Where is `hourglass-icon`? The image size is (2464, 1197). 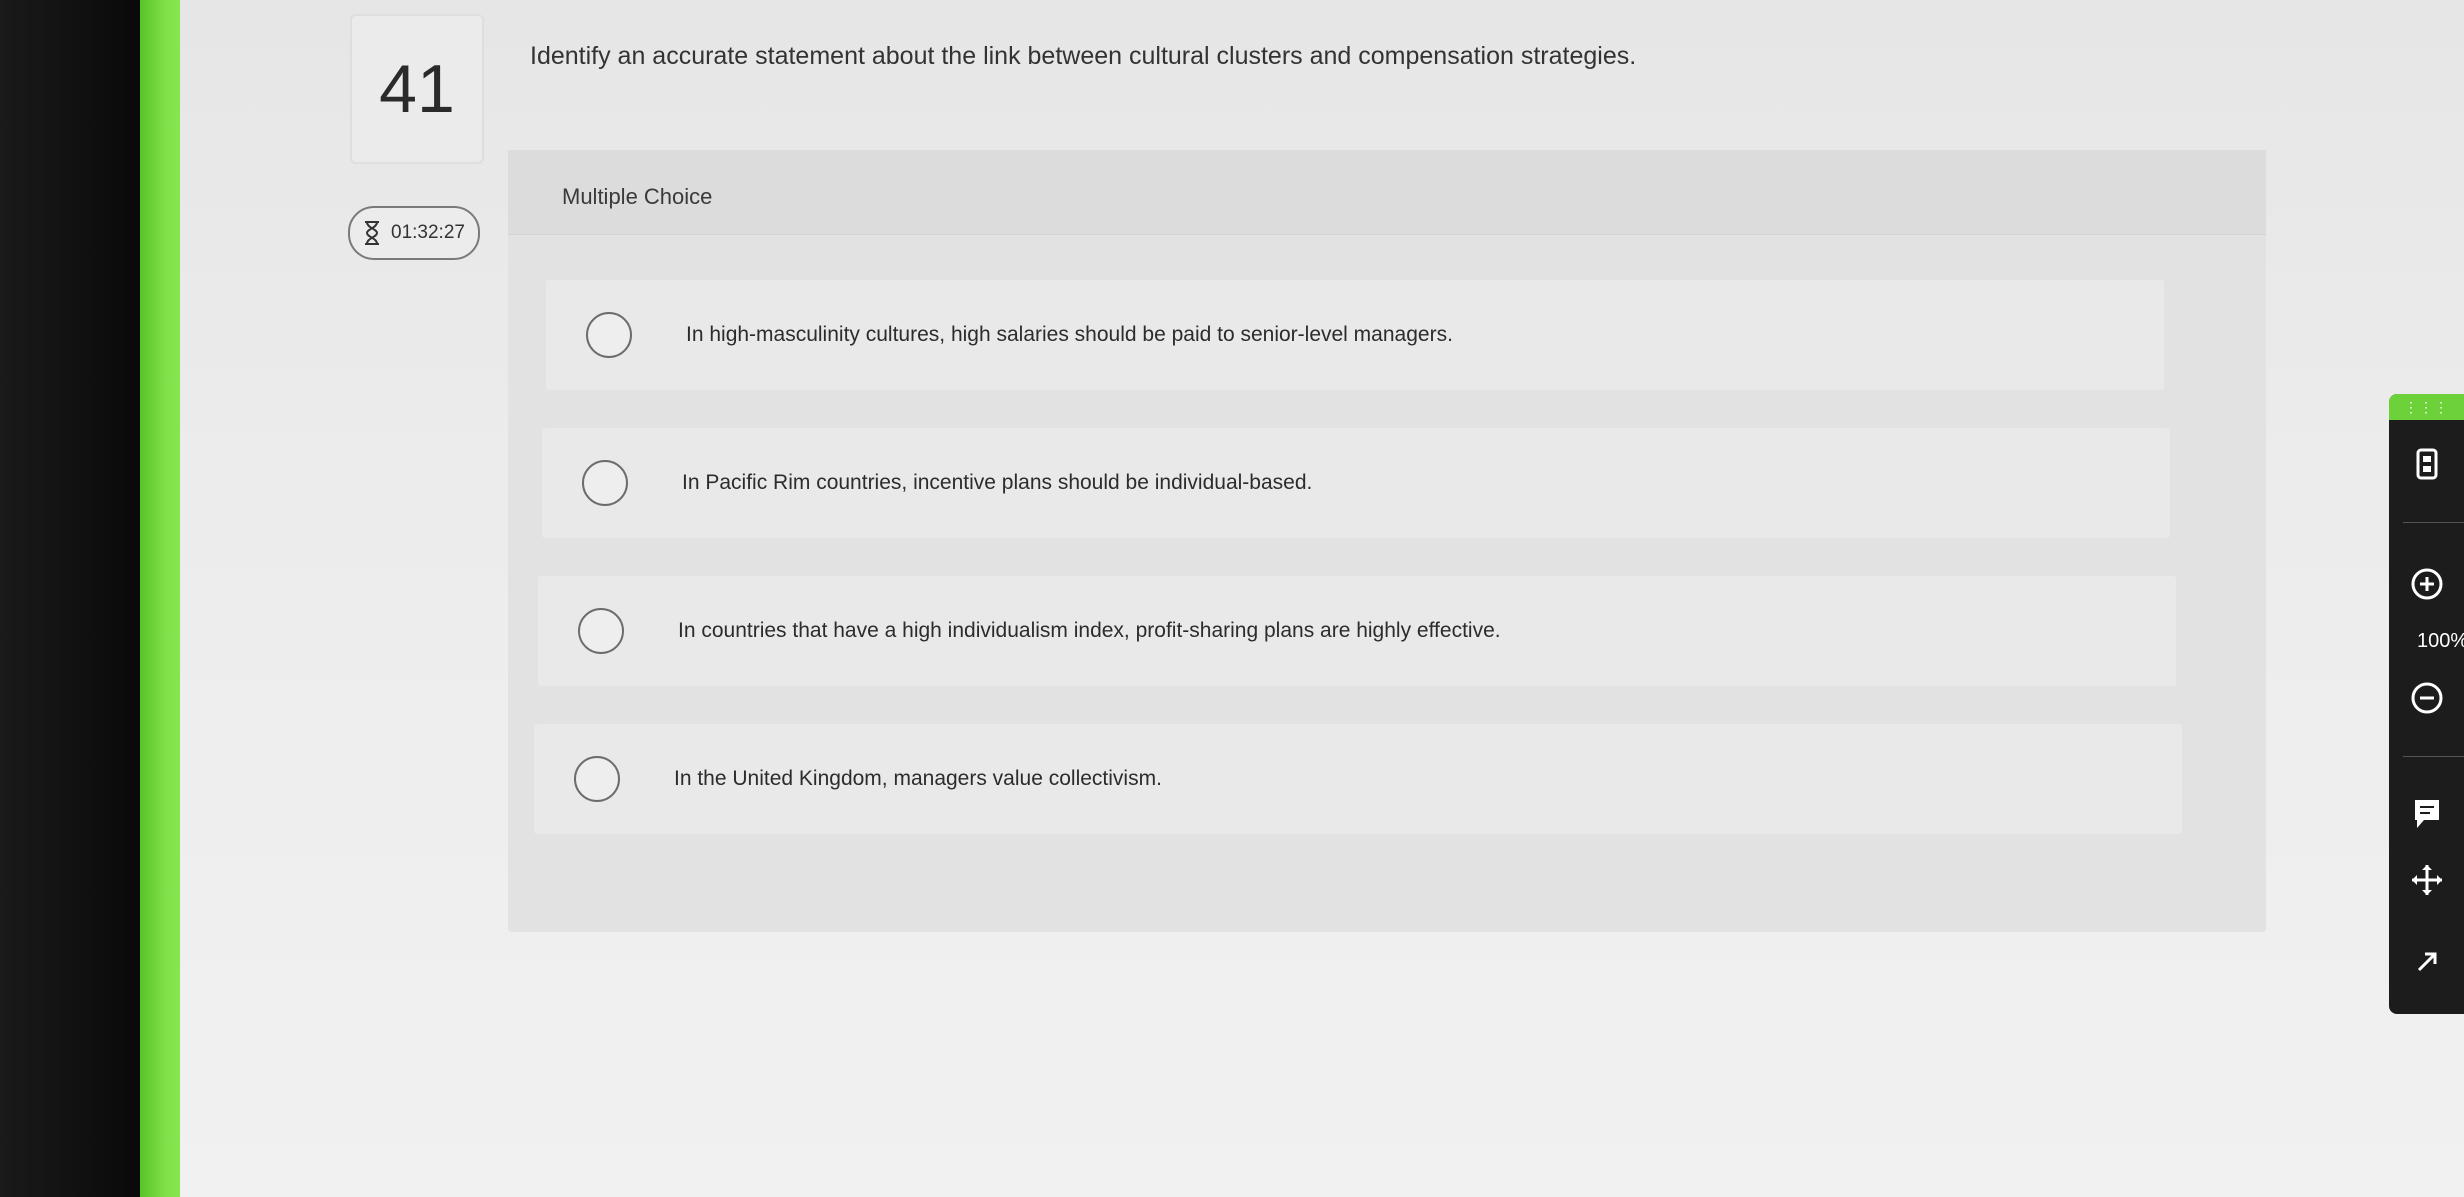 hourglass-icon is located at coordinates (372, 233).